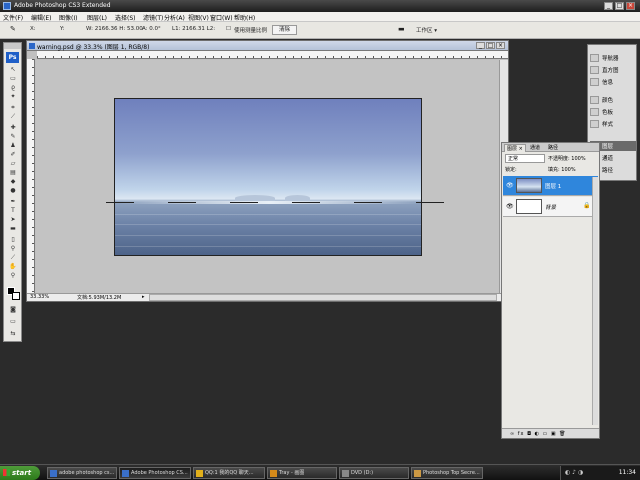 This screenshot has width=640, height=480. Describe the element at coordinates (594, 58) in the screenshot. I see `navigator-icon` at that location.